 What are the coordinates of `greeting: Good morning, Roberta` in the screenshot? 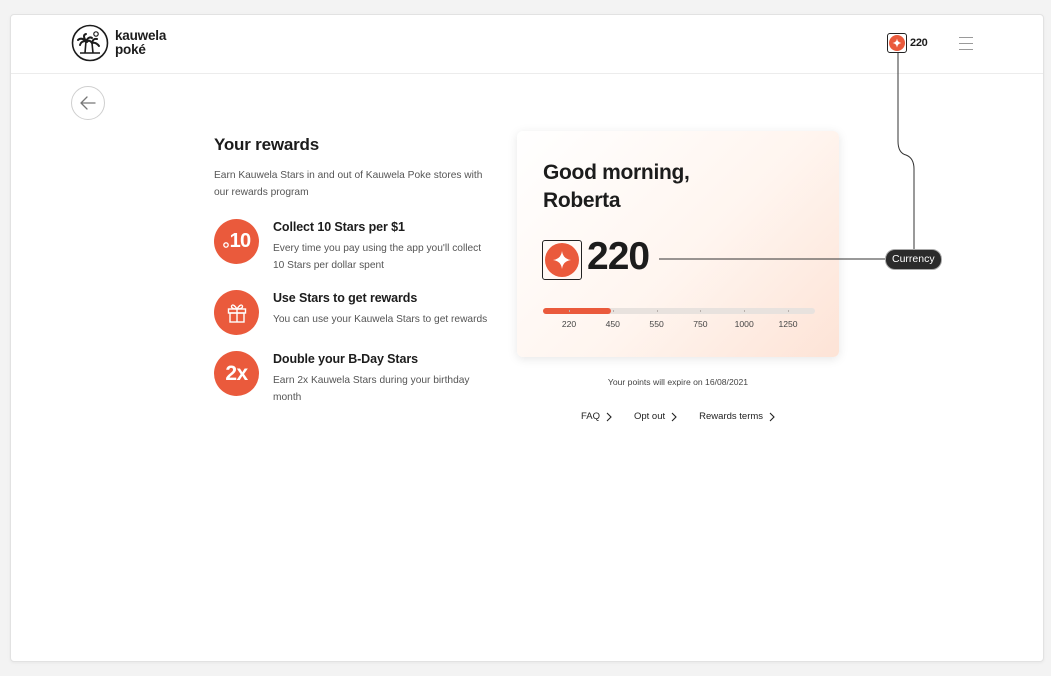 It's located at (616, 187).